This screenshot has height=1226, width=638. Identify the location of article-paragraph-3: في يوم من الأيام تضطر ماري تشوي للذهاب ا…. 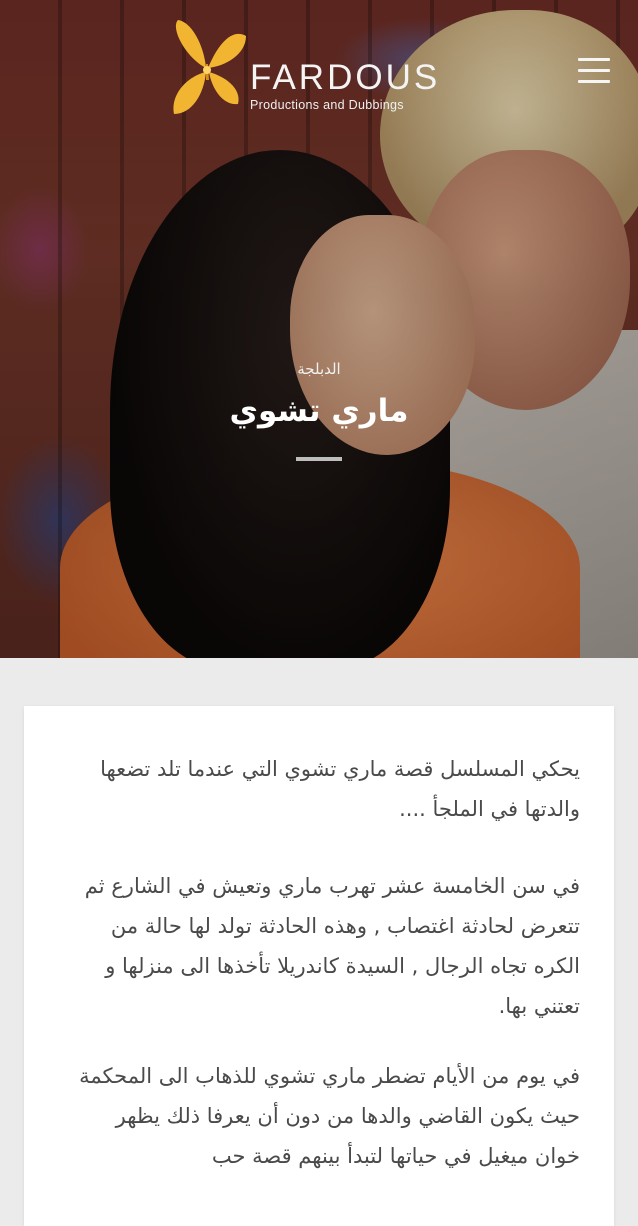
(329, 1116).